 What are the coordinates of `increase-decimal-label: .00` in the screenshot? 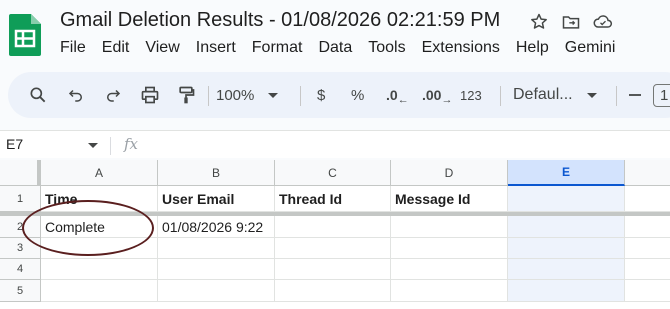 It's located at (432, 95).